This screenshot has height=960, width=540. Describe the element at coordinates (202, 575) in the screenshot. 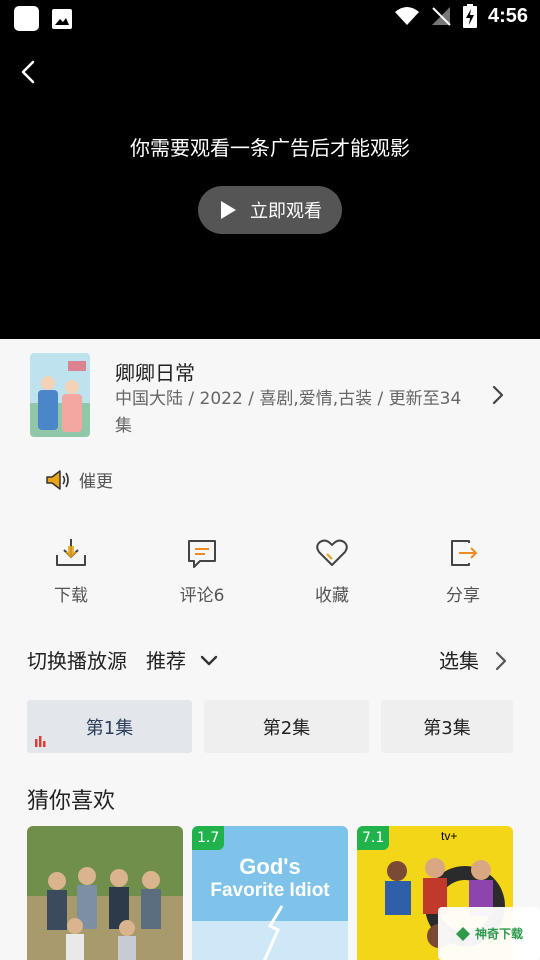

I see `comment-button: 评论6` at that location.